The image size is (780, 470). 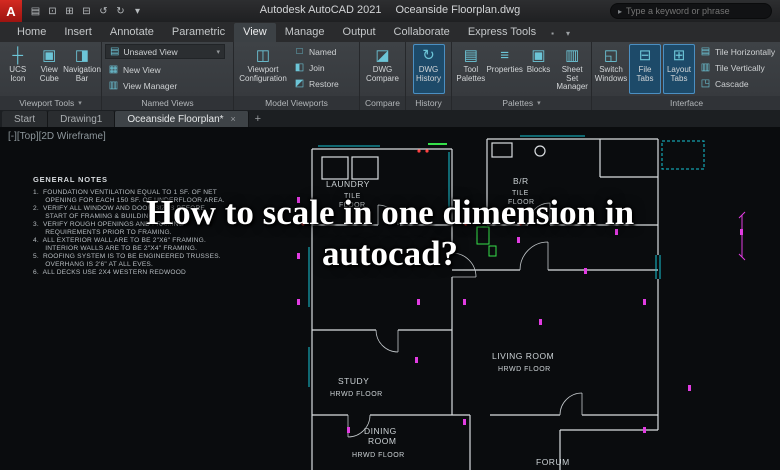 What do you see at coordinates (572, 69) in the screenshot?
I see `sheet-set-manager-button: ▥ Sheet Set Manager` at bounding box center [572, 69].